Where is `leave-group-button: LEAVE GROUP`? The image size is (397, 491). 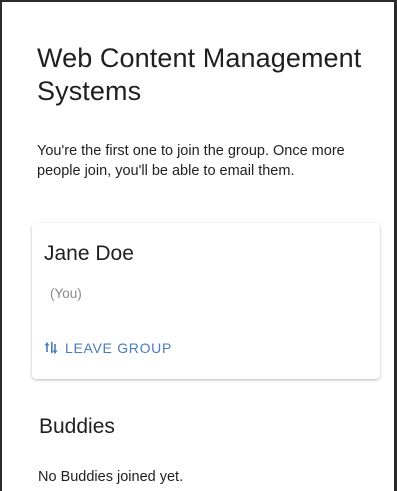 leave-group-button: LEAVE GROUP is located at coordinates (107, 348).